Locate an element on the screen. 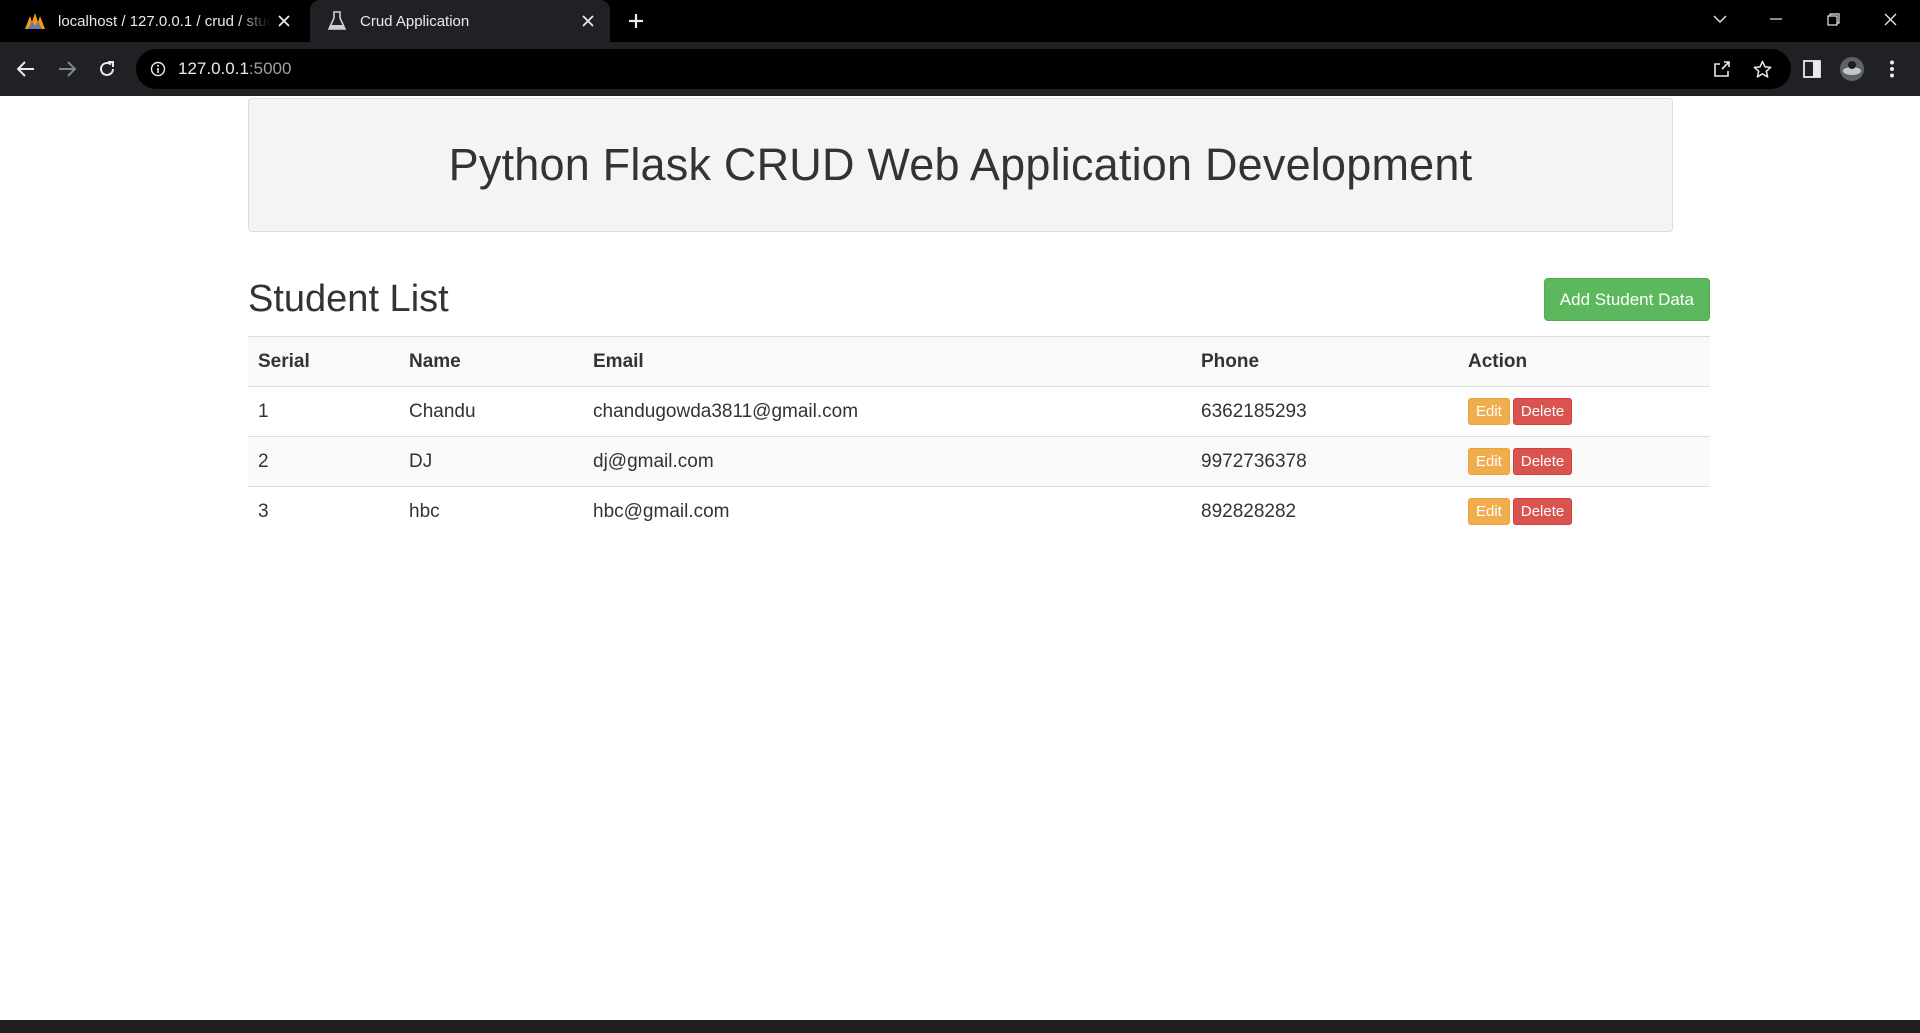 This screenshot has height=1033, width=1920. student-list-header: Student List Add Student Data is located at coordinates (979, 303).